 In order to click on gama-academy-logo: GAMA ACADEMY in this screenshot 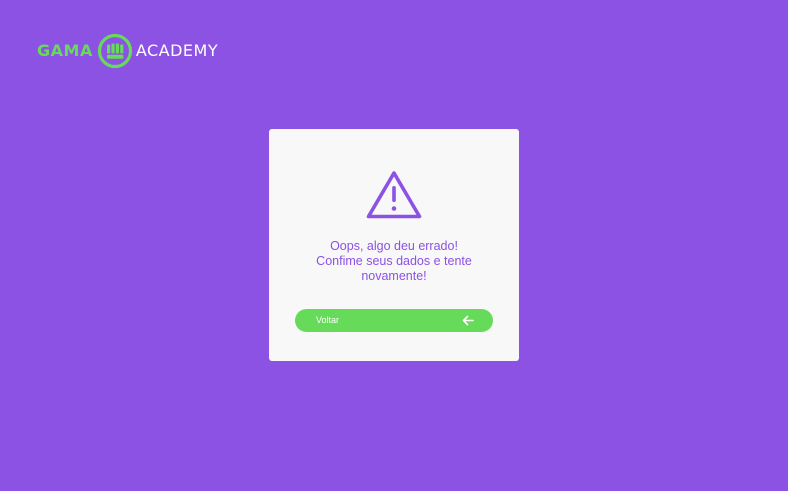, I will do `click(127, 51)`.